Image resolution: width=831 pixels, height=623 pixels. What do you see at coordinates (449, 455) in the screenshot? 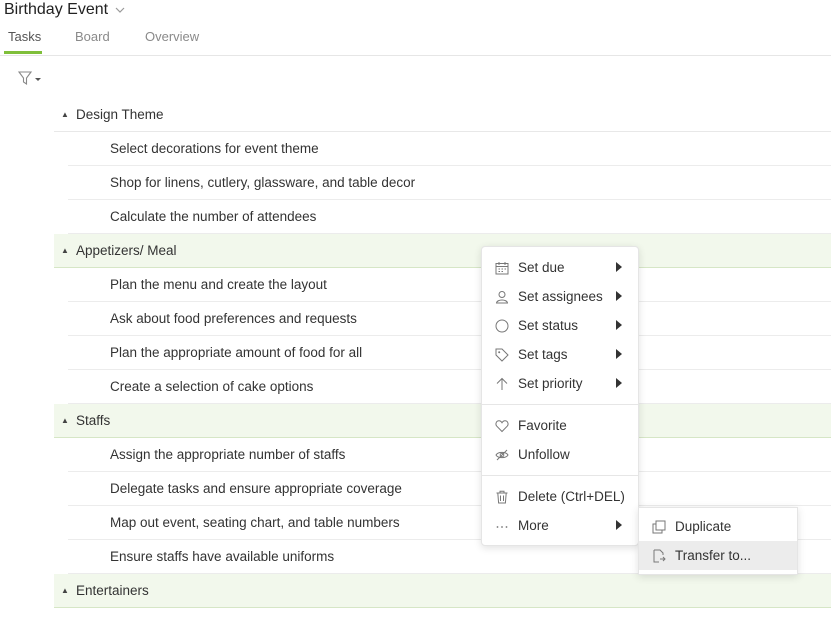
I see `task-row: Assign the appropriate number of staffs` at bounding box center [449, 455].